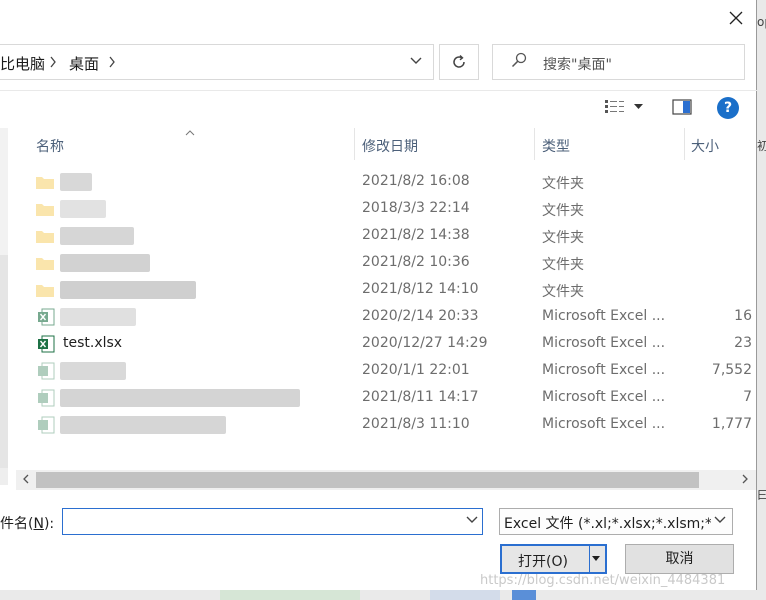 This screenshot has width=766, height=600. Describe the element at coordinates (416, 370) in the screenshot. I see `modified-date: 2020/1/1 22:01` at that location.